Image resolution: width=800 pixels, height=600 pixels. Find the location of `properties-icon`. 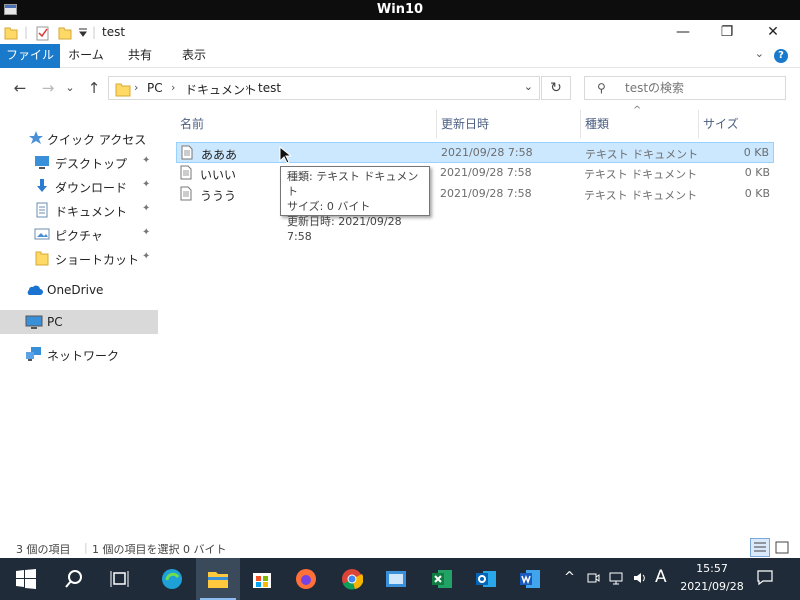

properties-icon is located at coordinates (43, 33).